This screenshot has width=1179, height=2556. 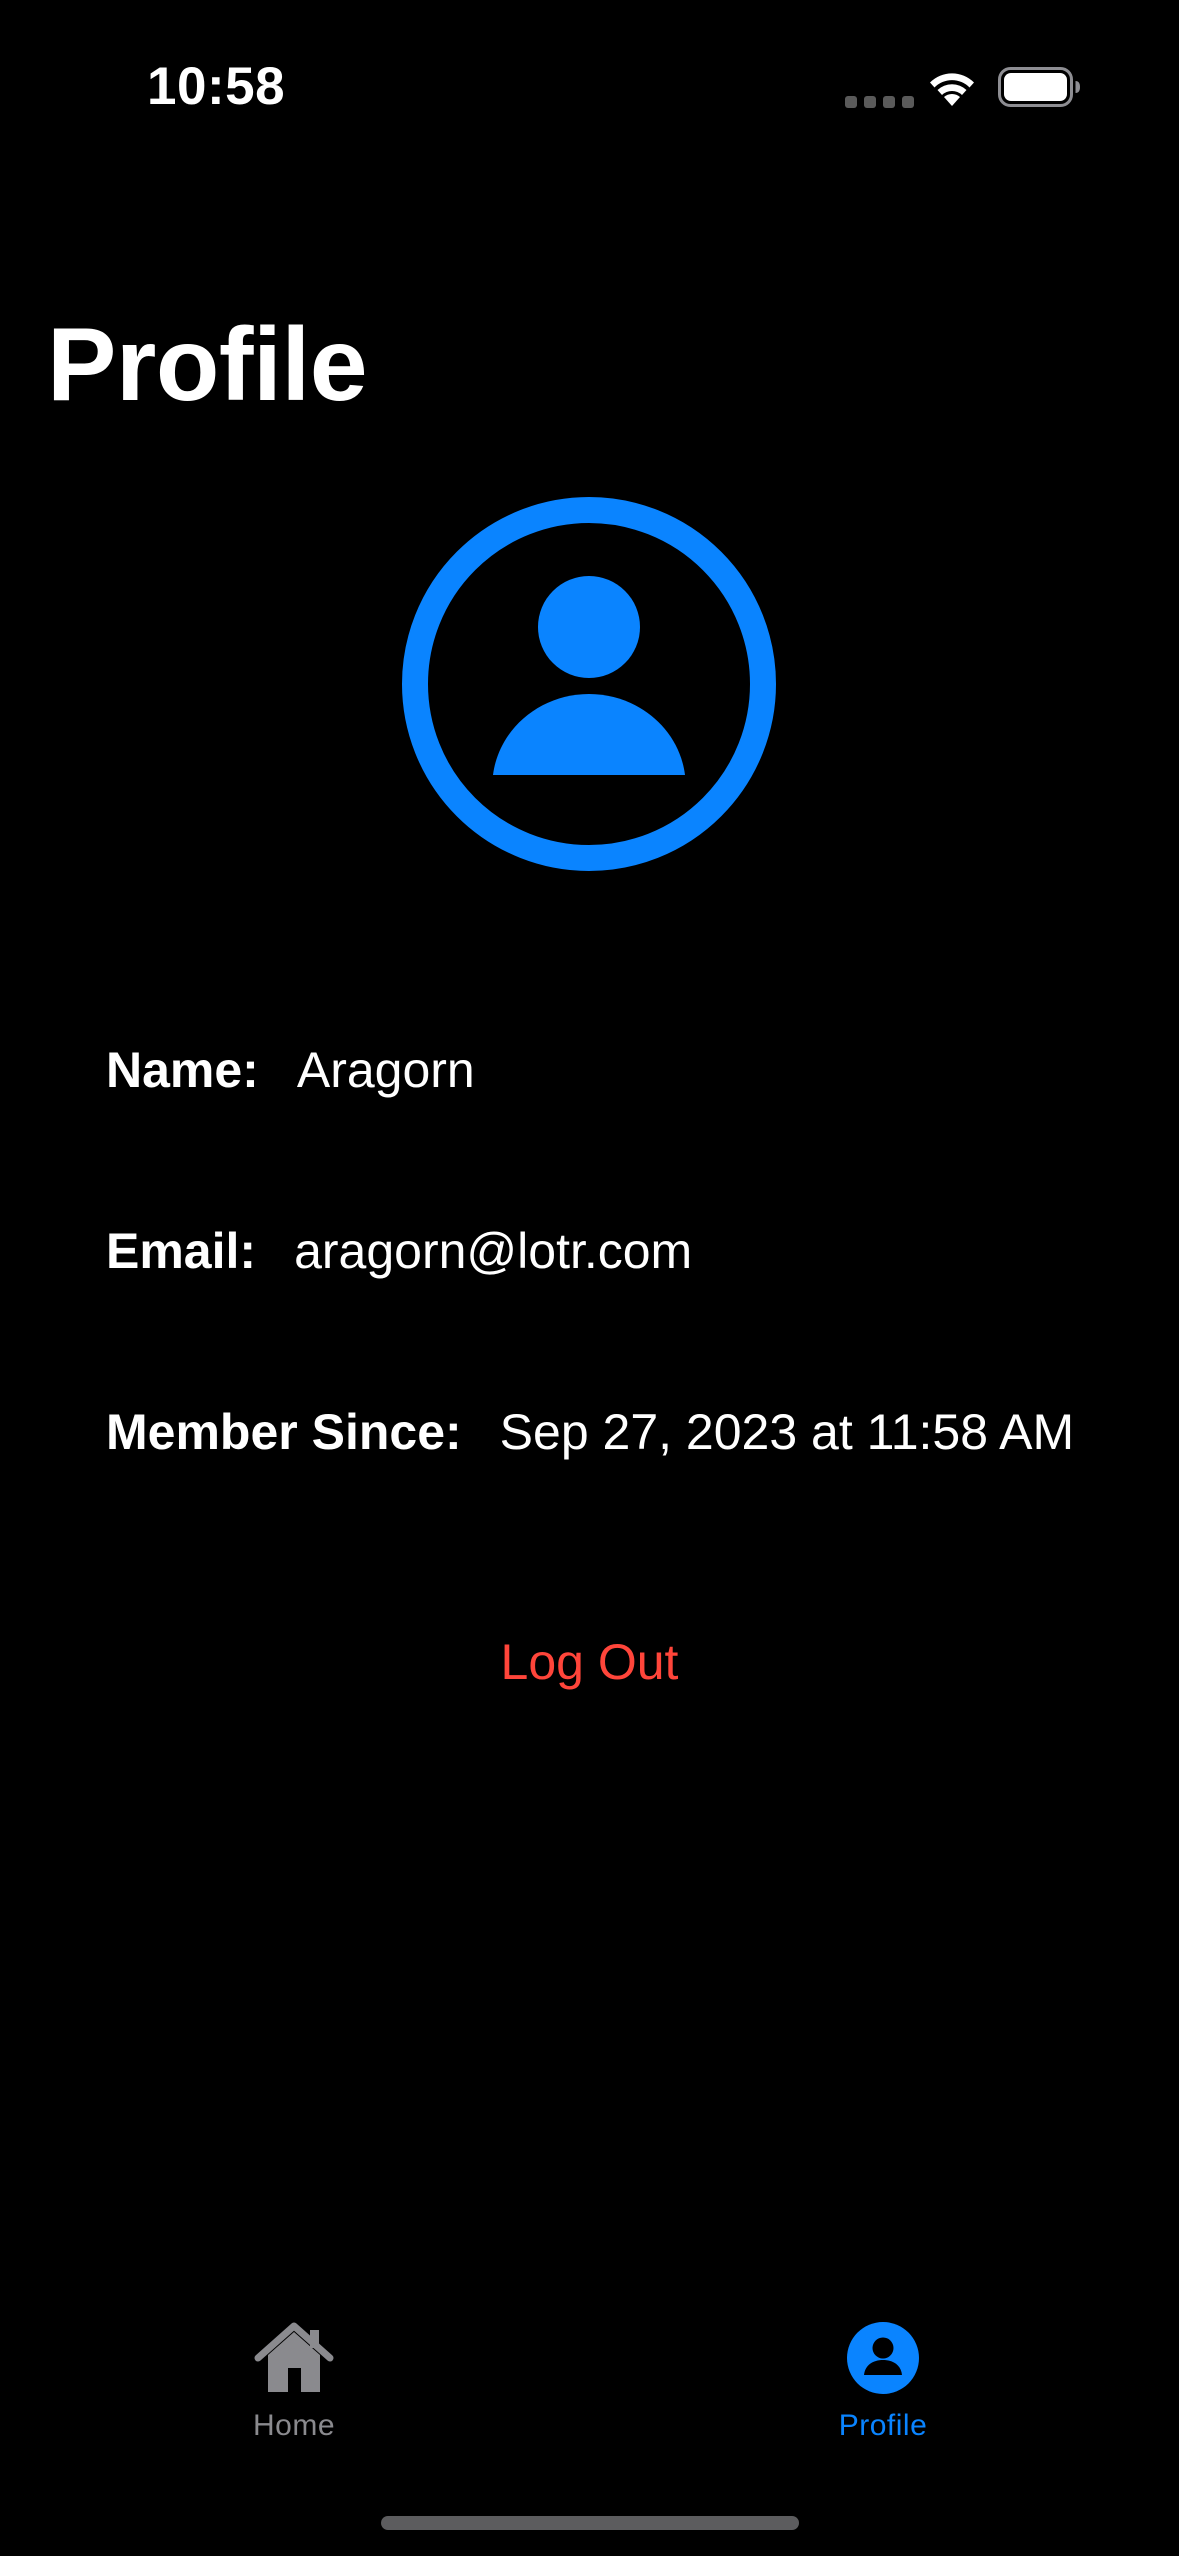 I want to click on wifi-icon, so click(x=952, y=89).